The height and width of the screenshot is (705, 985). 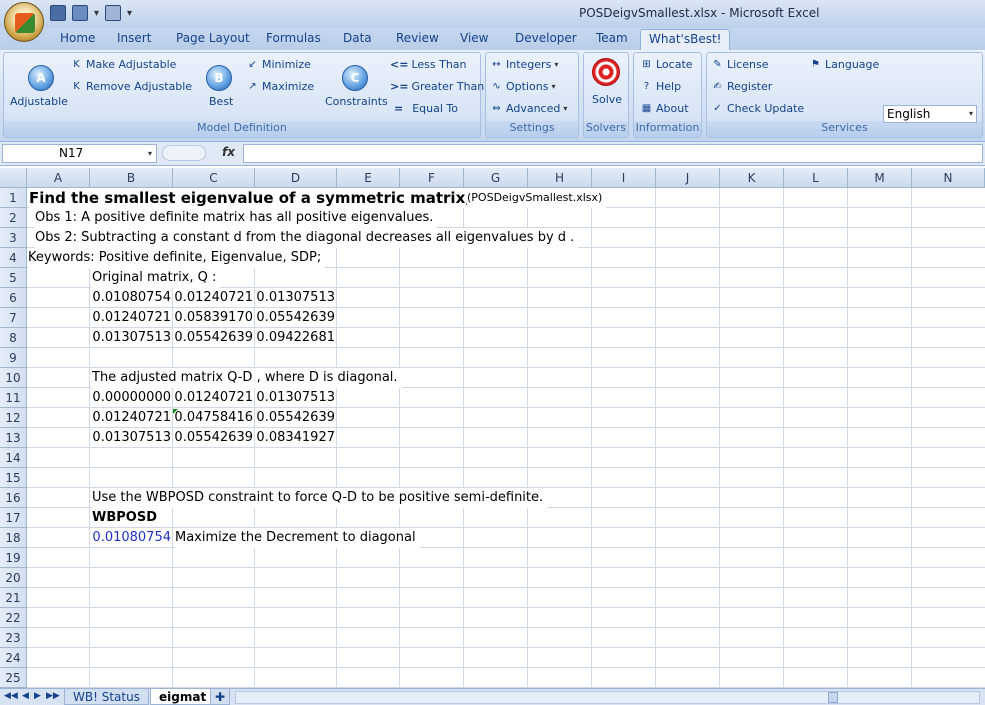 I want to click on cell-c13: 0.05542639, so click(x=213, y=438).